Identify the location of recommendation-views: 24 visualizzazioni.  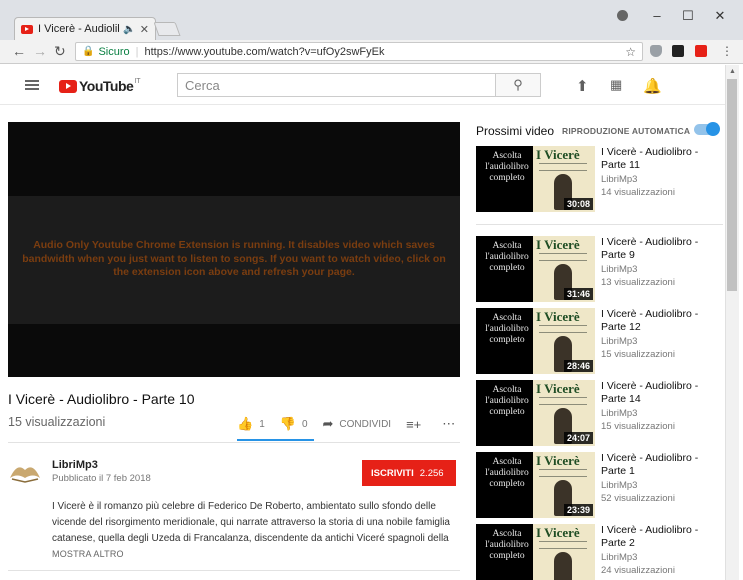
(638, 570).